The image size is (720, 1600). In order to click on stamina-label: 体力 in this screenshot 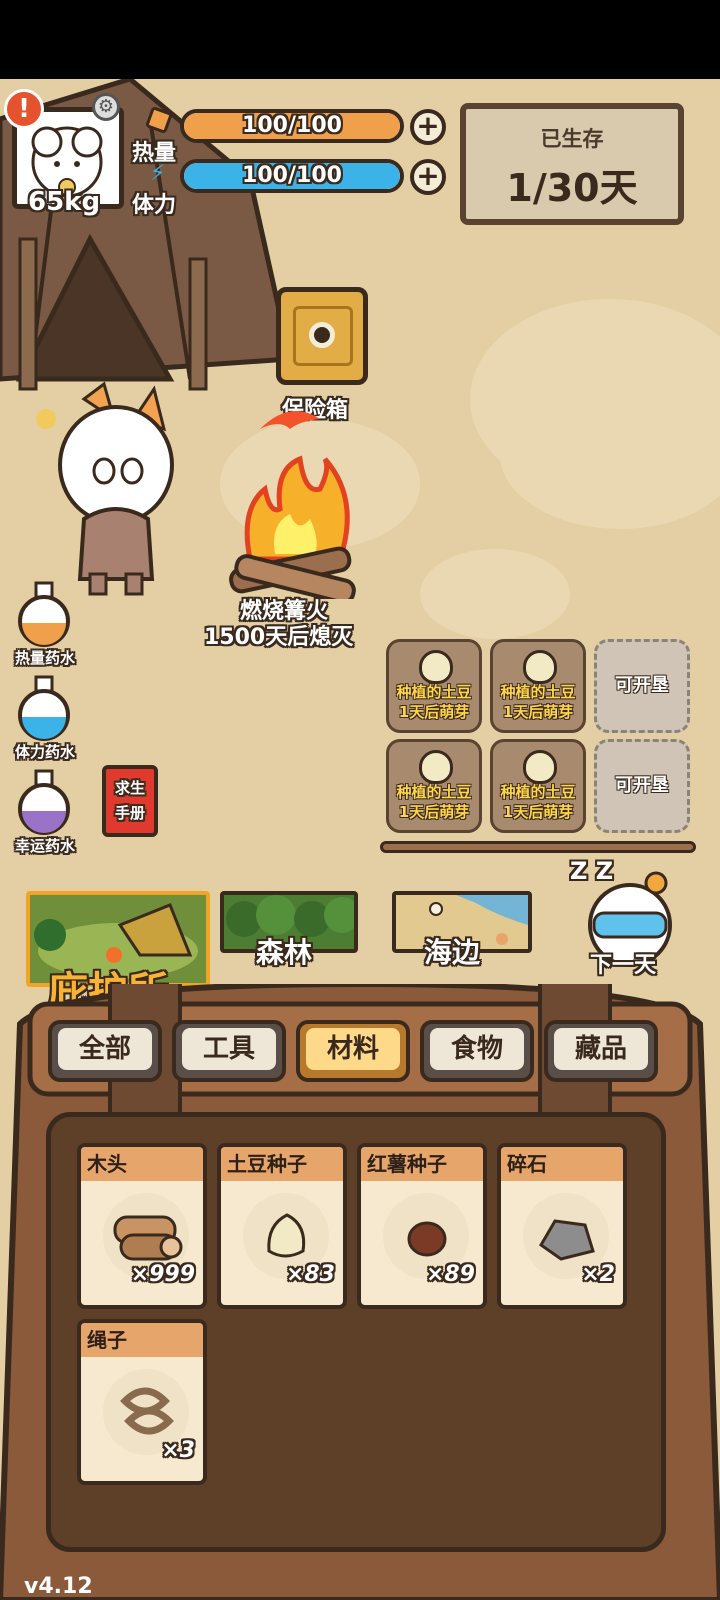, I will do `click(154, 205)`.